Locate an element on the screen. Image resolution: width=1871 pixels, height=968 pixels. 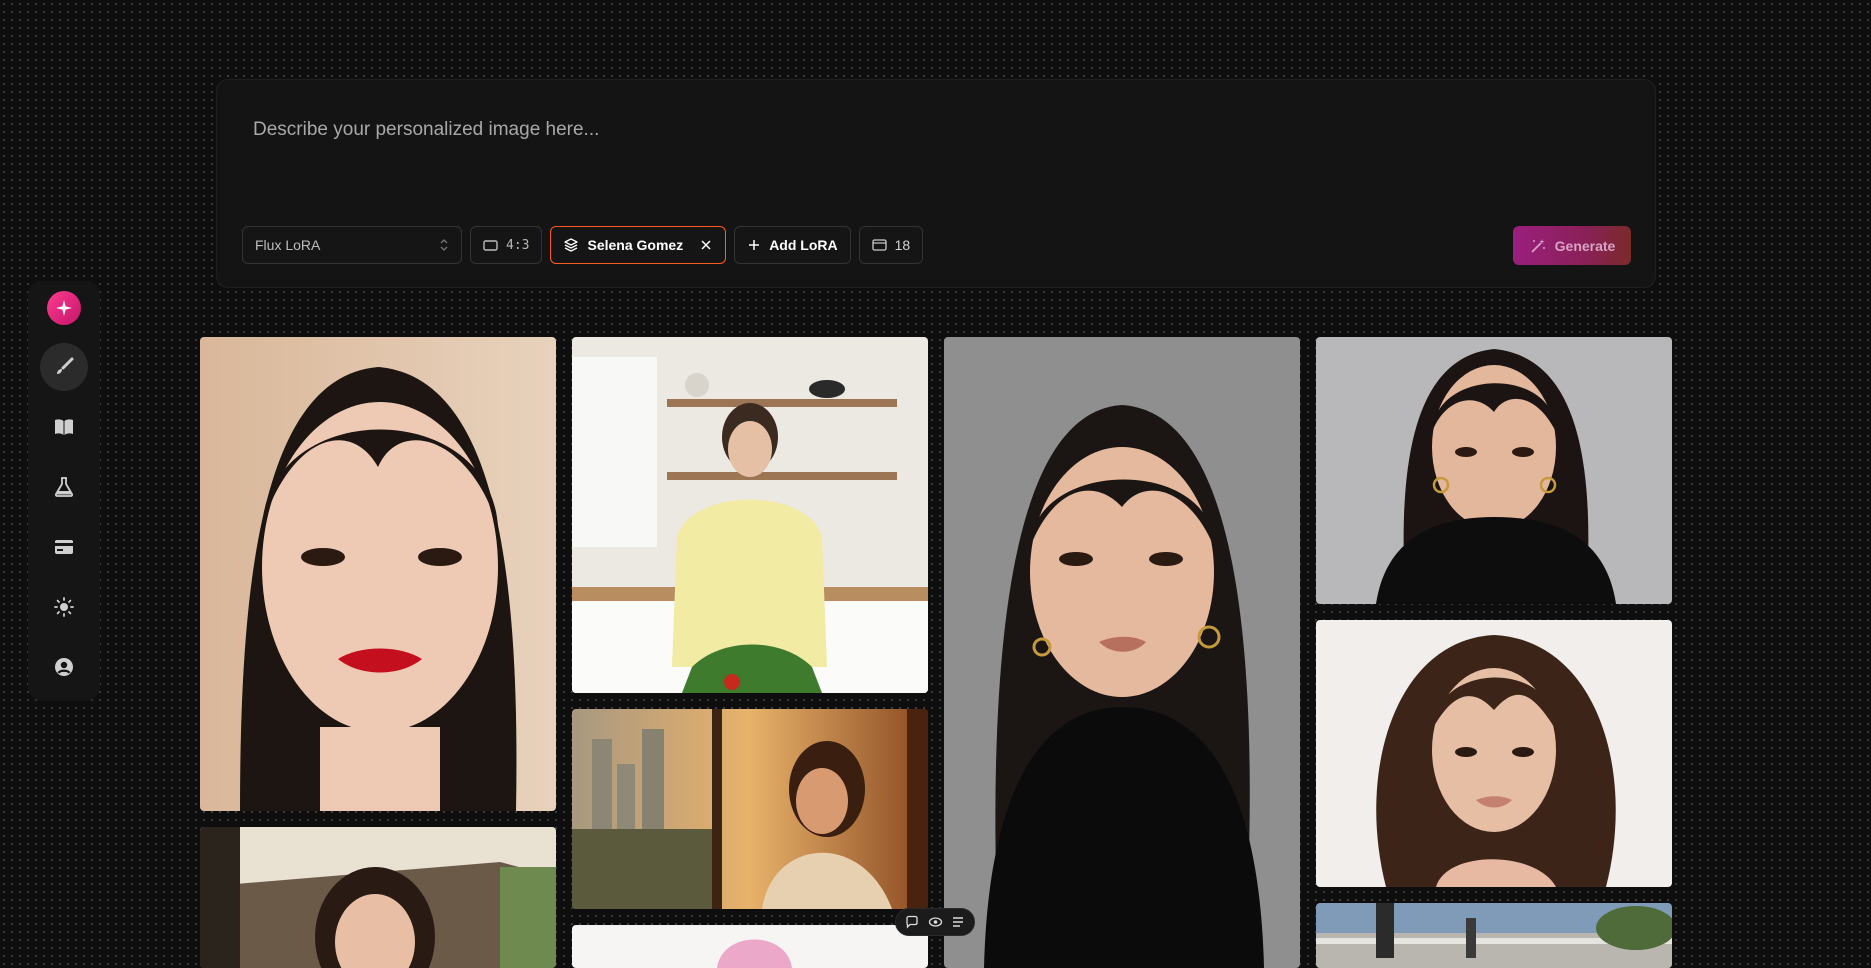
list-icon is located at coordinates (958, 922).